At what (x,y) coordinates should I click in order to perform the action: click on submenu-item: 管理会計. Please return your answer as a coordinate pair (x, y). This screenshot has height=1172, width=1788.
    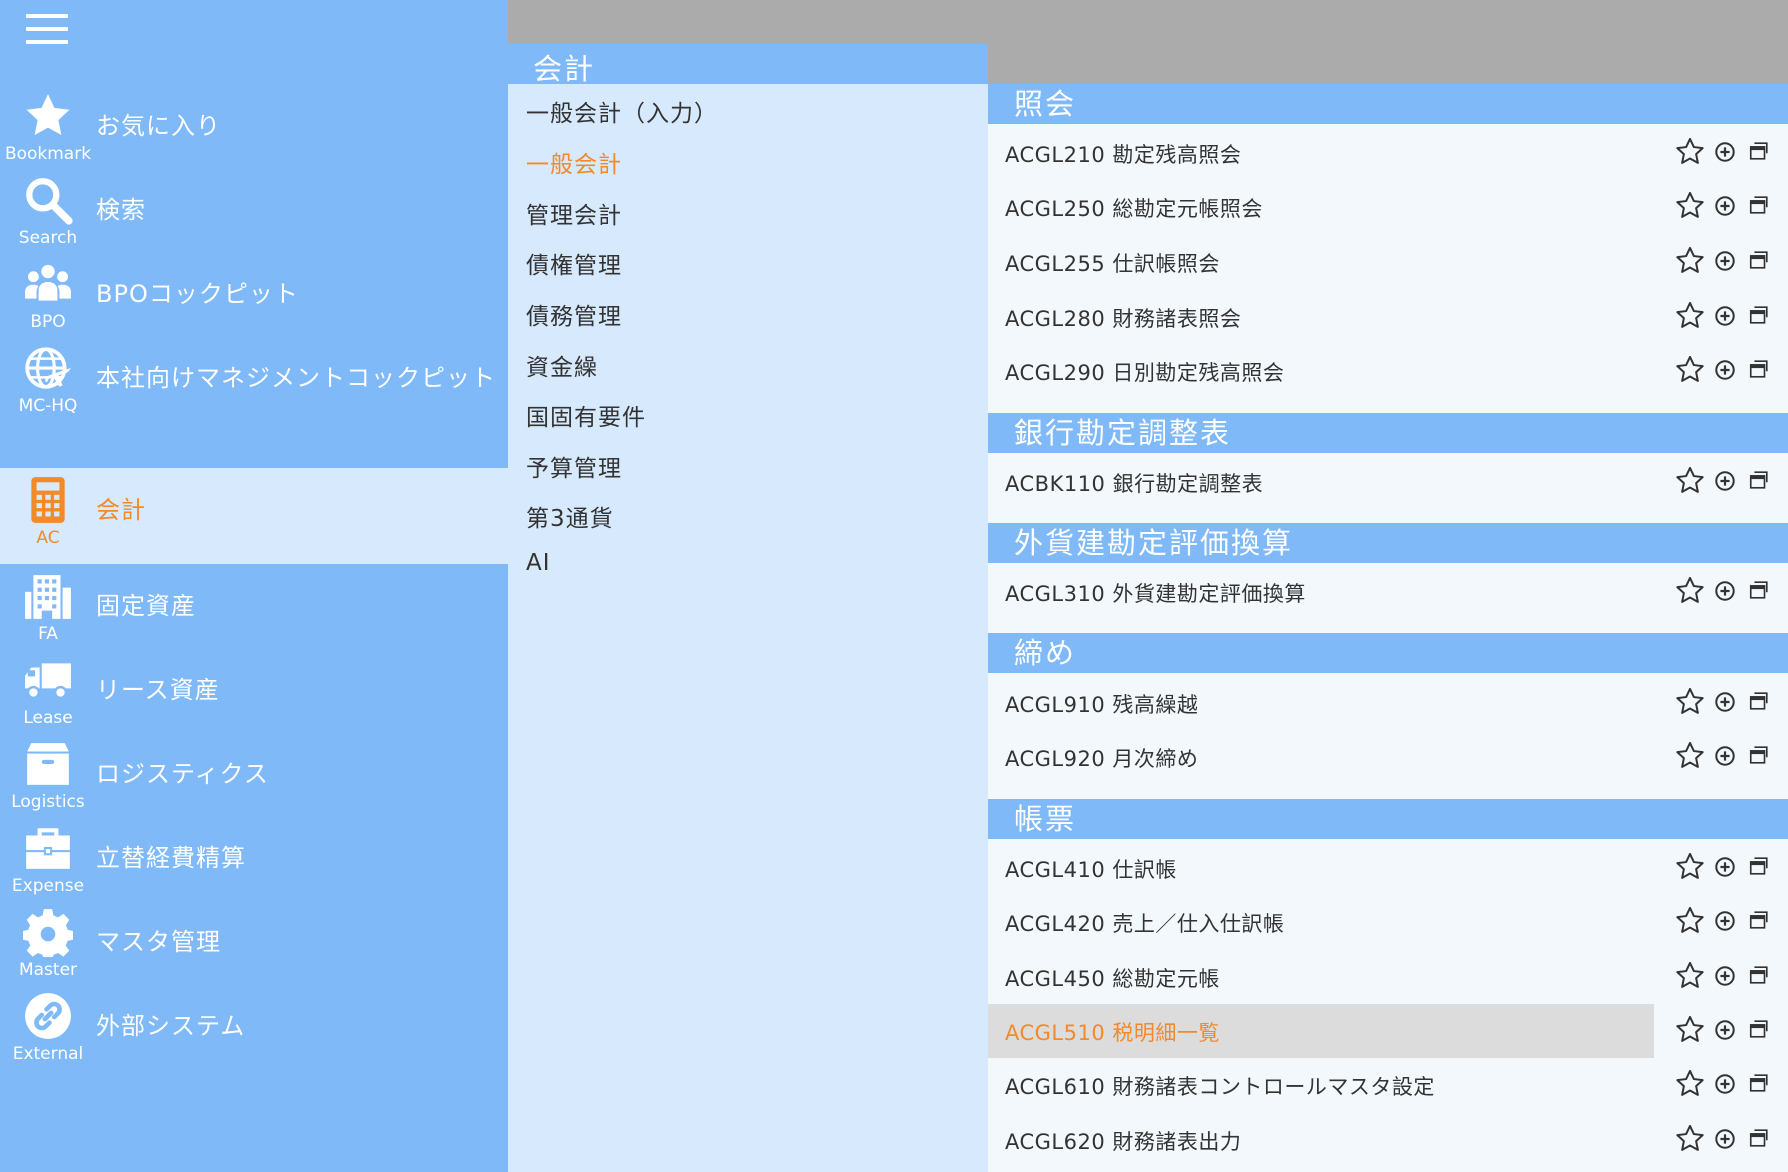
    Looking at the image, I should click on (574, 213).